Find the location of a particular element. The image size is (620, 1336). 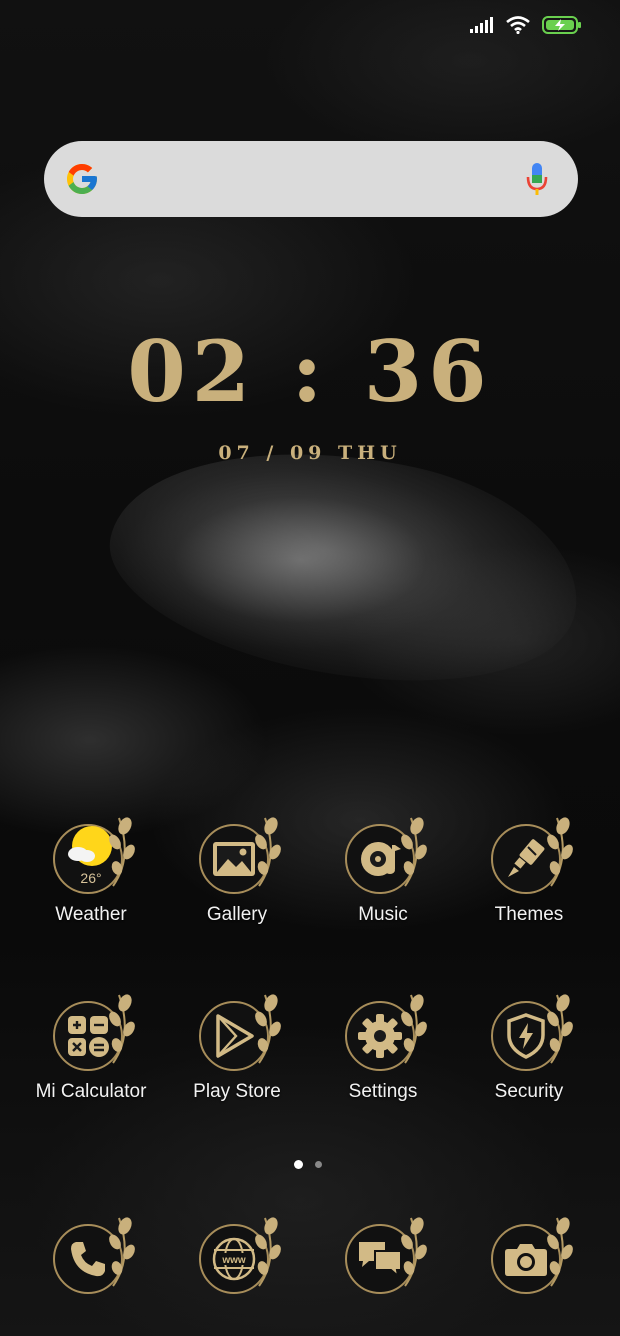

clock-date: 07 / 09 THU is located at coordinates (310, 453).